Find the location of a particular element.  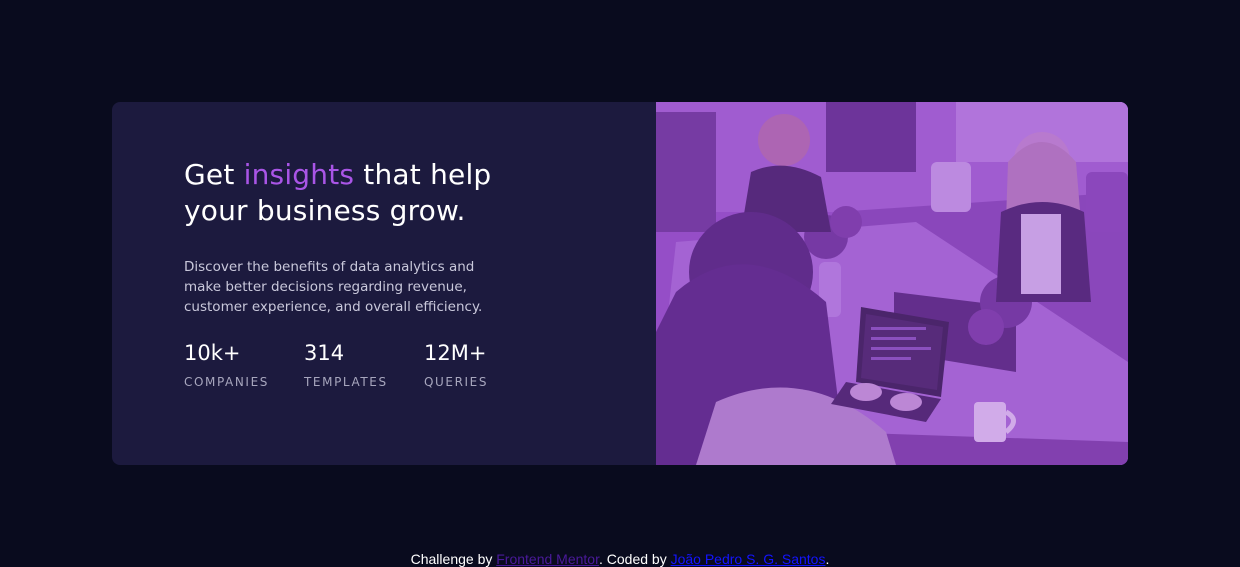

stat-label: QUERIES is located at coordinates (456, 382).